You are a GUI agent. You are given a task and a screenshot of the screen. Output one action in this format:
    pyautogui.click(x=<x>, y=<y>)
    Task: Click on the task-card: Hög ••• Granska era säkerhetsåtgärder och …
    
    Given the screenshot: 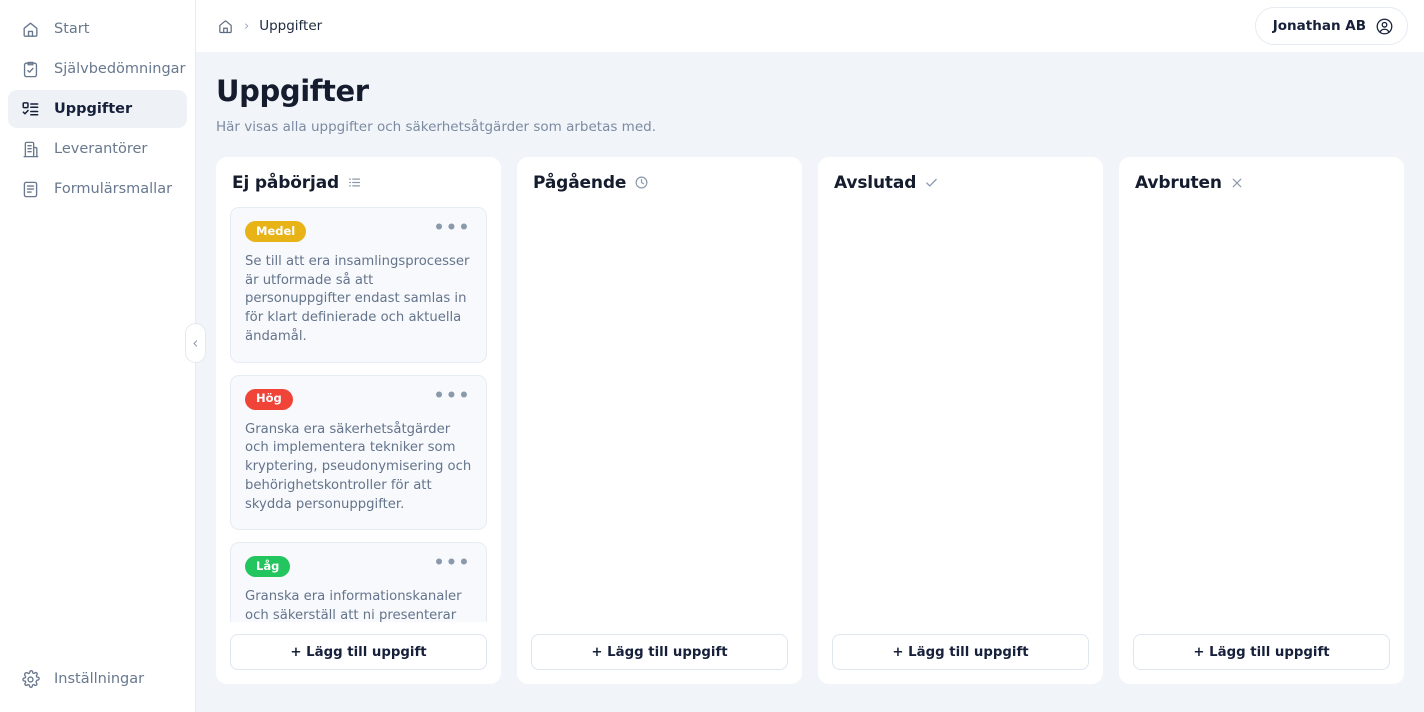 What is the action you would take?
    pyautogui.click(x=358, y=452)
    